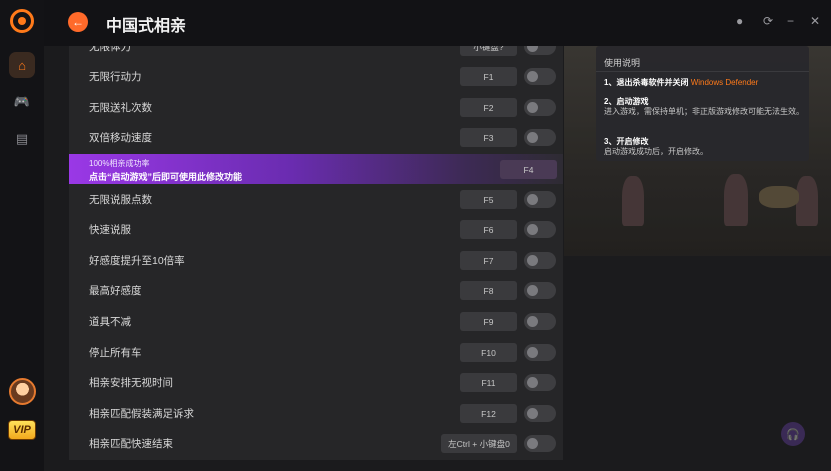  What do you see at coordinates (166, 177) in the screenshot?
I see `promo-title: 点击“启动游戏”后即可使用此修改功能` at bounding box center [166, 177].